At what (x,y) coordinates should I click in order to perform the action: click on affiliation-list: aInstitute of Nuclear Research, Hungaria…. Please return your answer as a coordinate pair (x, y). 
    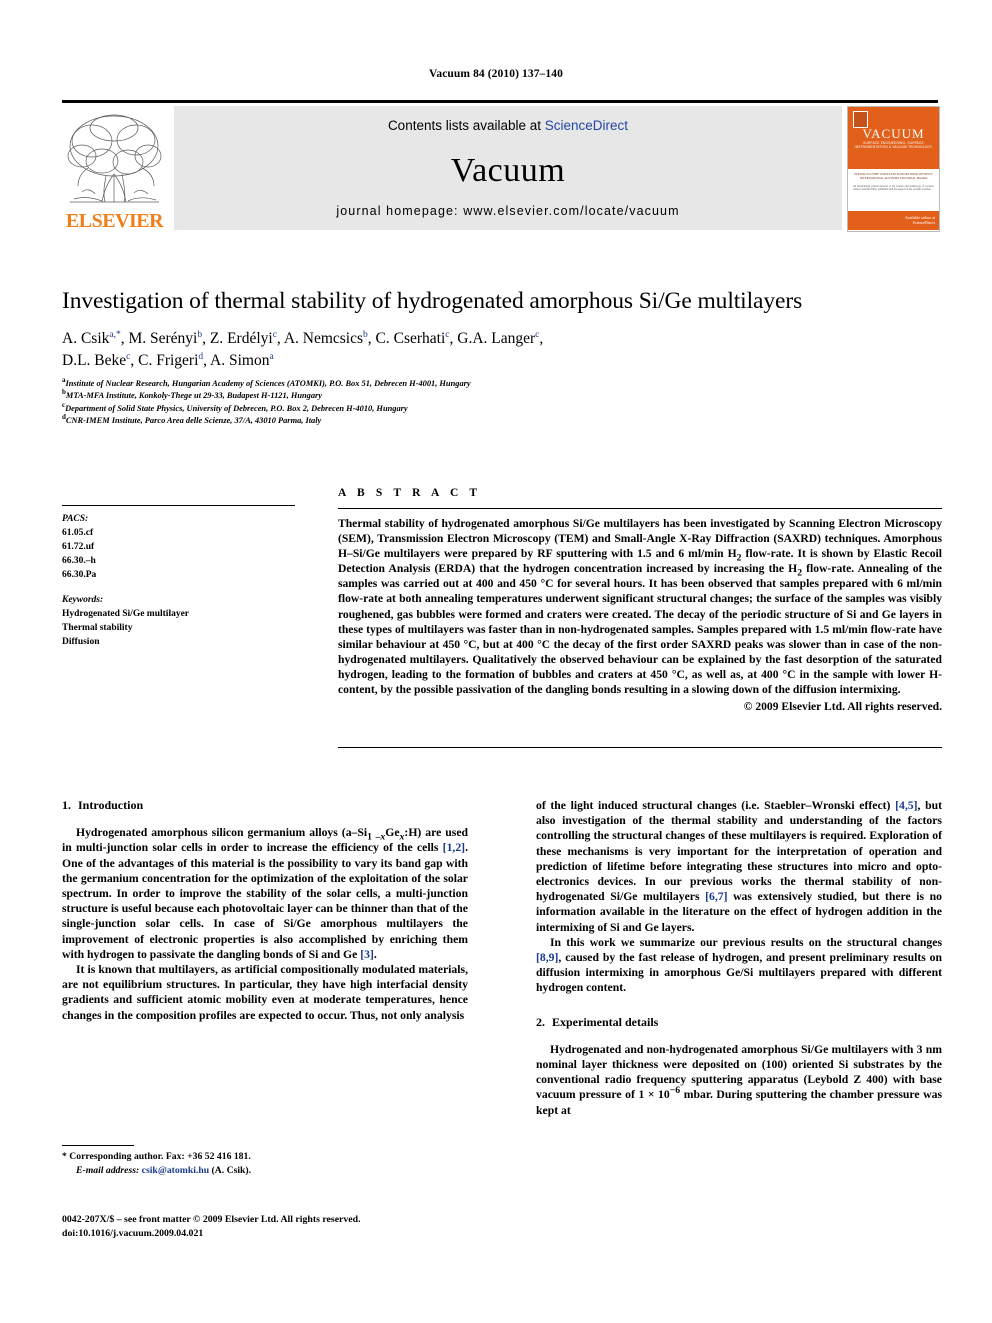
    Looking at the image, I should click on (472, 402).